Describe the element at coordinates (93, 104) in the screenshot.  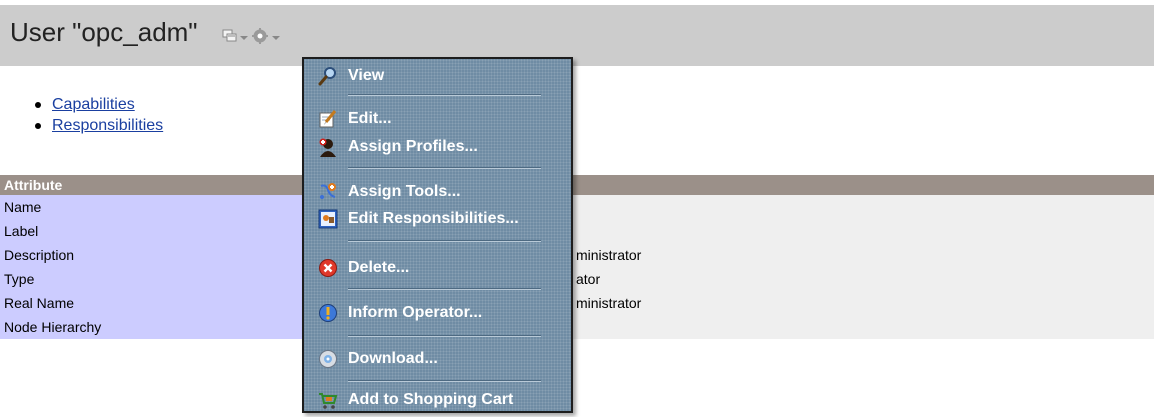
I see `capabilities-link: Capabilities` at that location.